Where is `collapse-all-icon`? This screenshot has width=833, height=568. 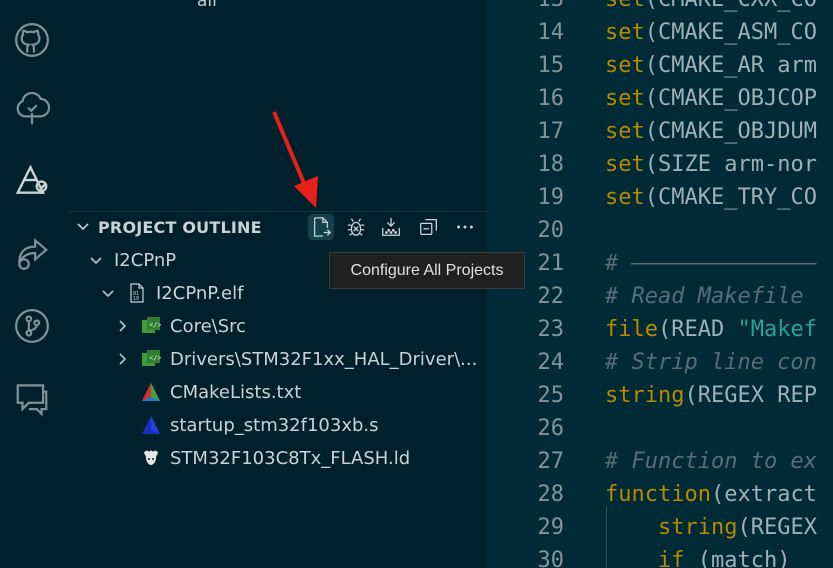
collapse-all-icon is located at coordinates (428, 227).